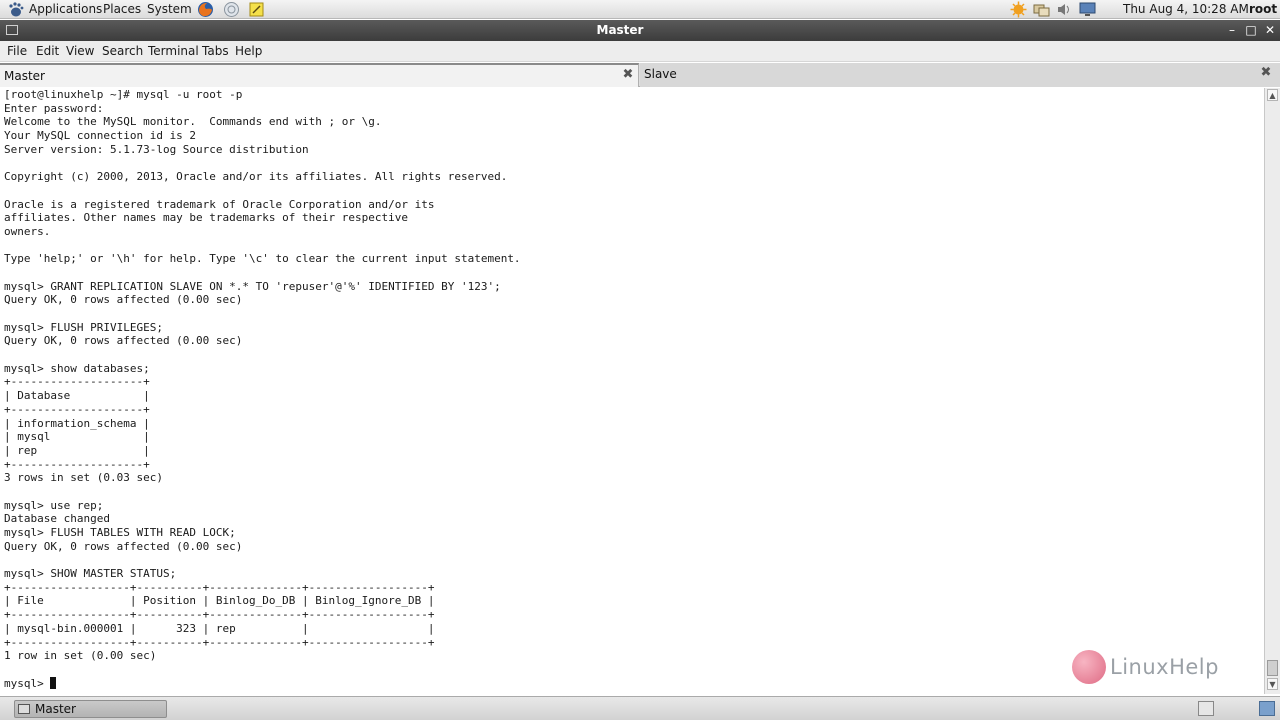 The width and height of the screenshot is (1280, 720). What do you see at coordinates (960, 75) in the screenshot?
I see `tab-slave: Slave ✖` at bounding box center [960, 75].